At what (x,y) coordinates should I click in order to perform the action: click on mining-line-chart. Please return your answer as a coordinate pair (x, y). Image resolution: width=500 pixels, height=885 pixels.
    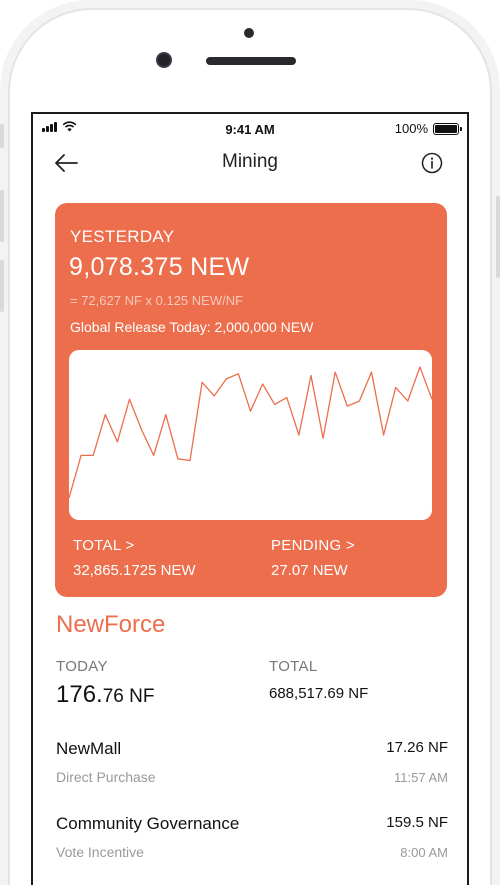
    Looking at the image, I should click on (250, 432).